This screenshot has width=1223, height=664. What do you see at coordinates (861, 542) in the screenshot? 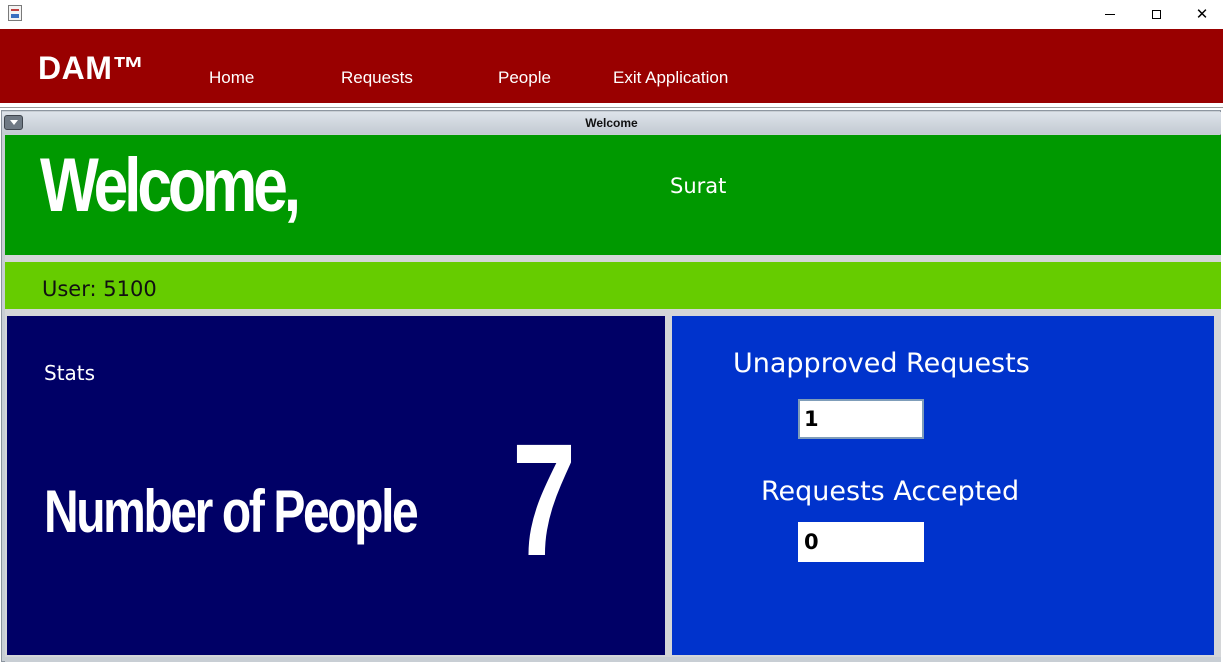
I see `requests-accepted-field` at bounding box center [861, 542].